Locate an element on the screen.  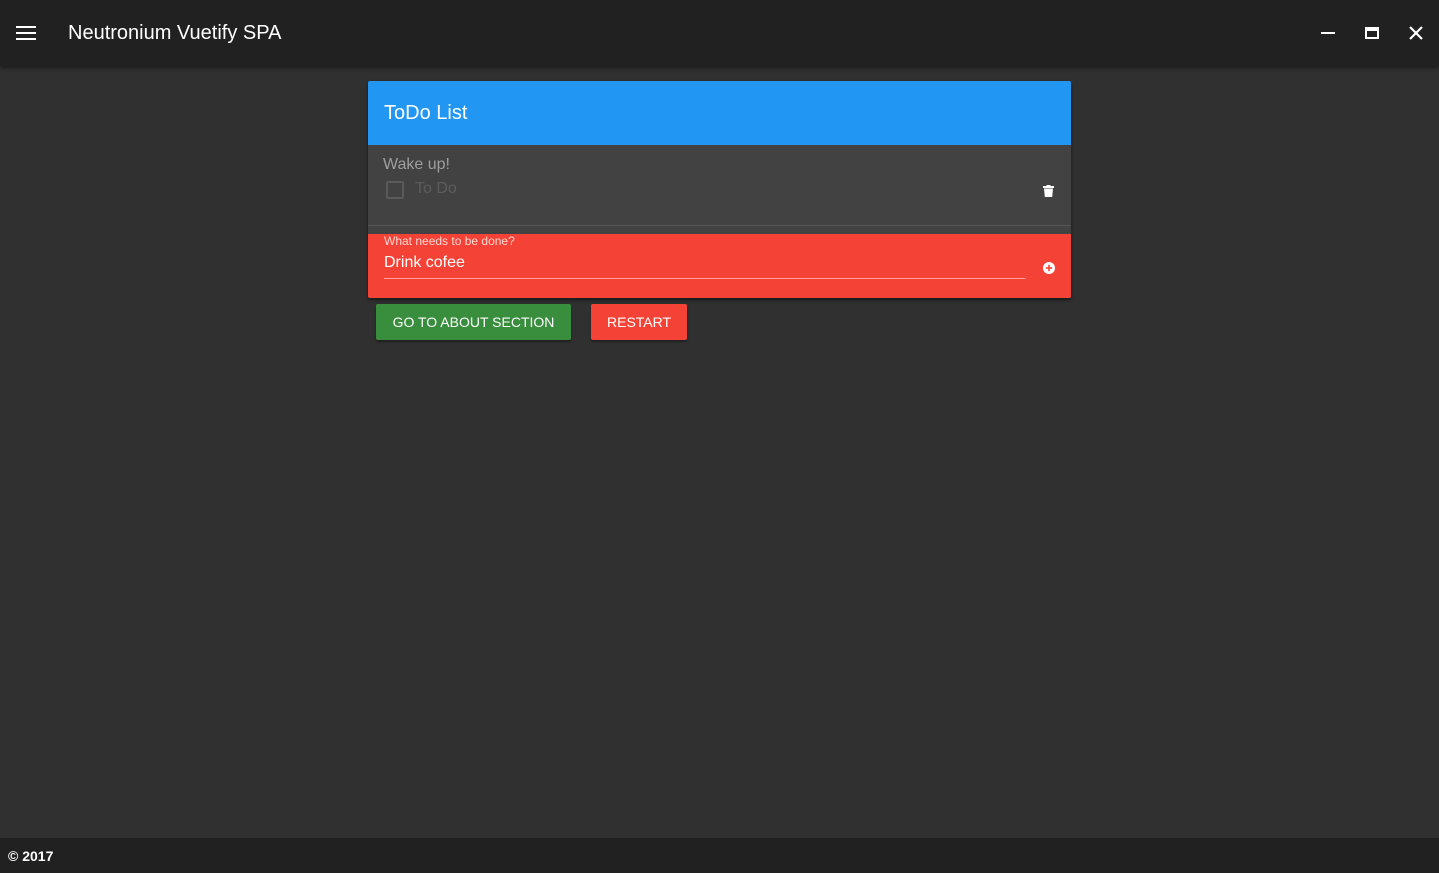
new-todo-input is located at coordinates (705, 265).